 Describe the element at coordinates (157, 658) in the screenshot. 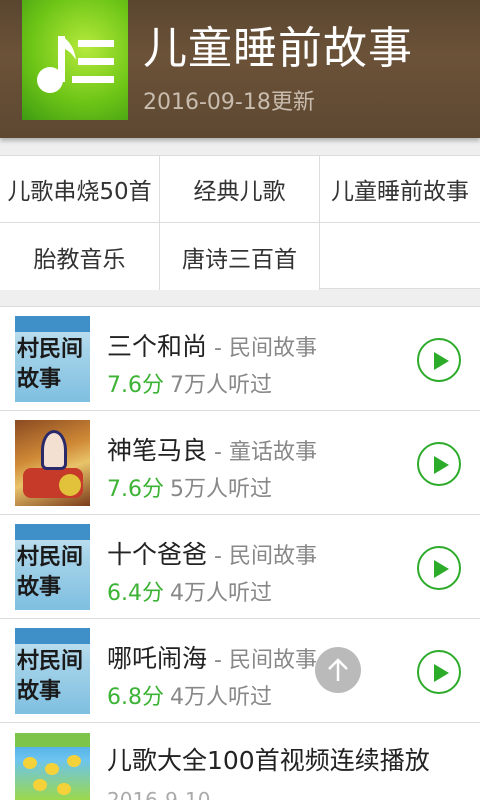

I see `story-title: 哪吒闹海` at that location.